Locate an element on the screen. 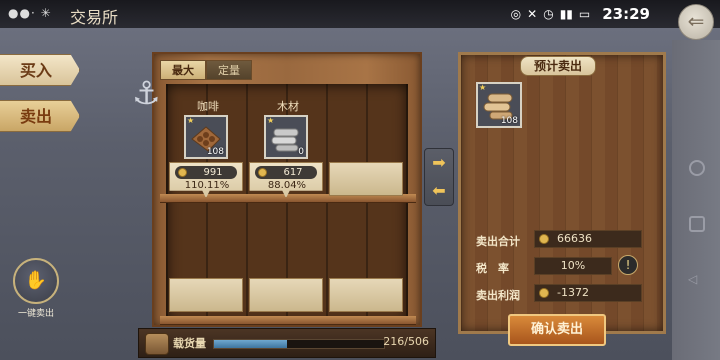  back-button: ⇐ is located at coordinates (696, 22).